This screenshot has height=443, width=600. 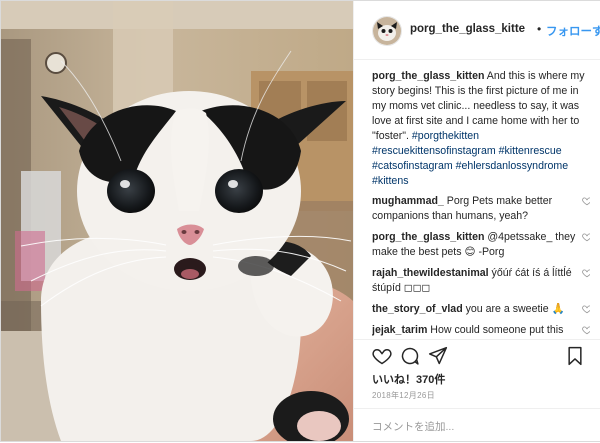 I want to click on comment-text: you are a sweetie 🙏, so click(x=513, y=309).